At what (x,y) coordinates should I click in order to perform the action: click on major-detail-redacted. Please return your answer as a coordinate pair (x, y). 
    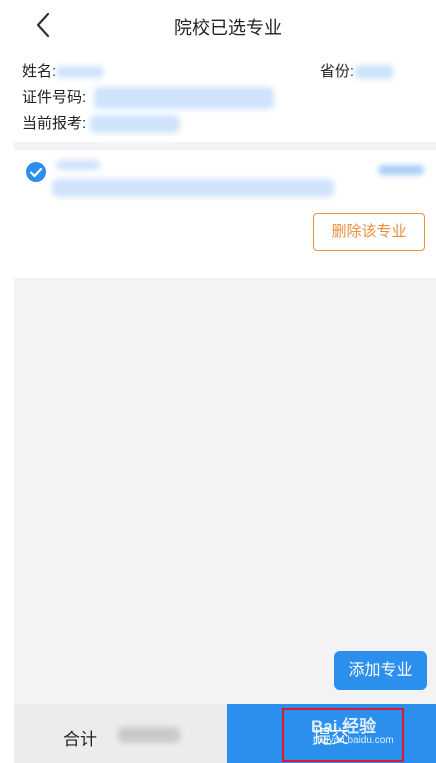
    Looking at the image, I should click on (193, 188).